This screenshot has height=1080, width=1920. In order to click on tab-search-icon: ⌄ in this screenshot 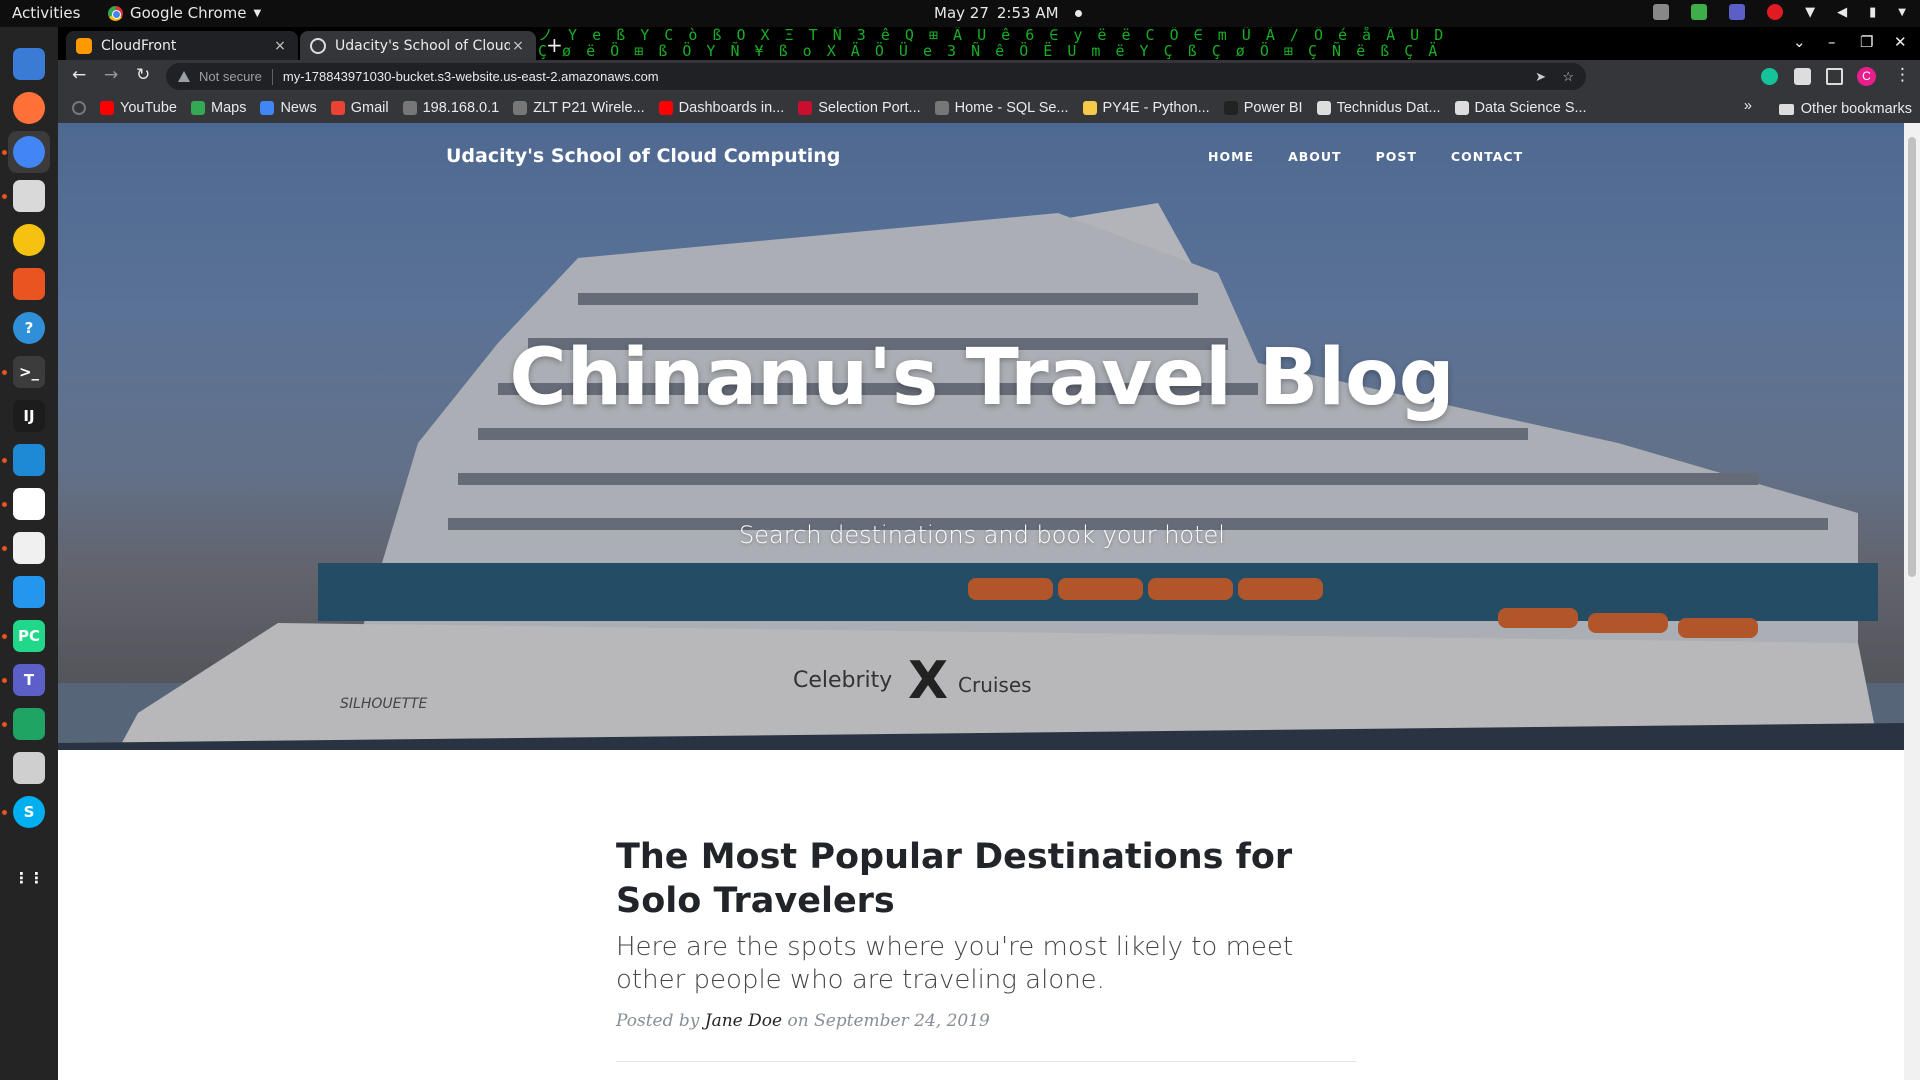, I will do `click(1799, 42)`.